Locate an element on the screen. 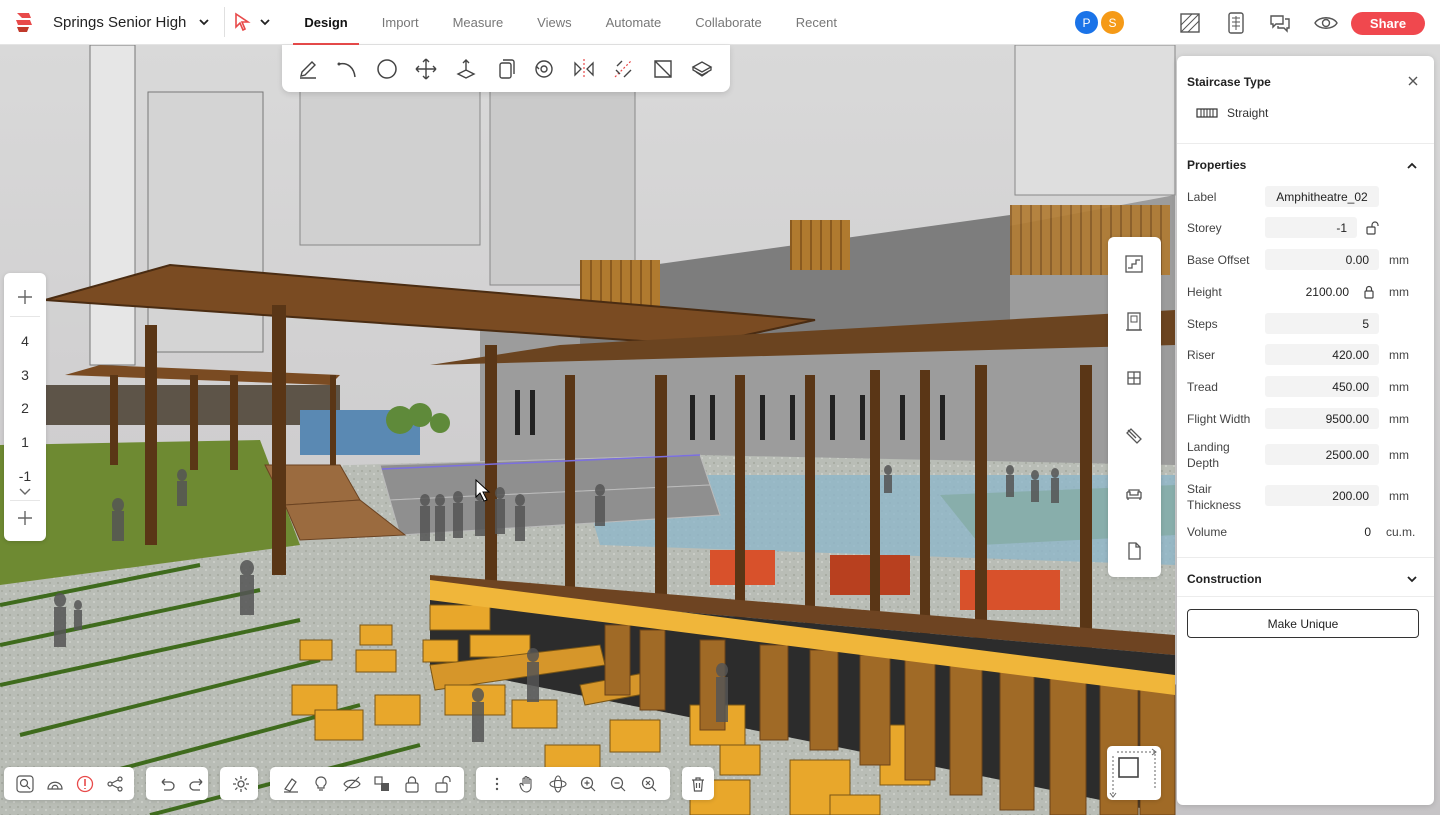 The height and width of the screenshot is (815, 1440). prop-steps-label: Steps is located at coordinates (1202, 324).